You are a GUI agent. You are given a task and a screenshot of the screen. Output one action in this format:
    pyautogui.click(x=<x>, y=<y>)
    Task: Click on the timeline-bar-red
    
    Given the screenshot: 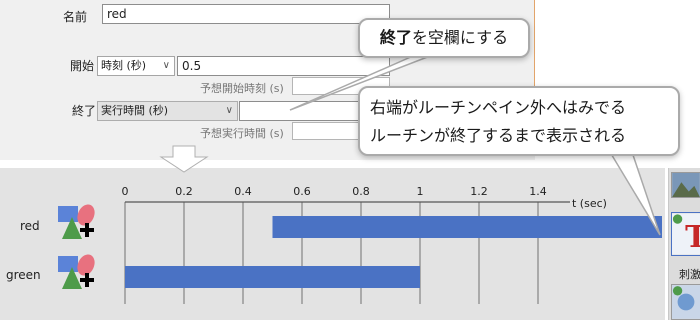 What is the action you would take?
    pyautogui.click(x=467, y=227)
    